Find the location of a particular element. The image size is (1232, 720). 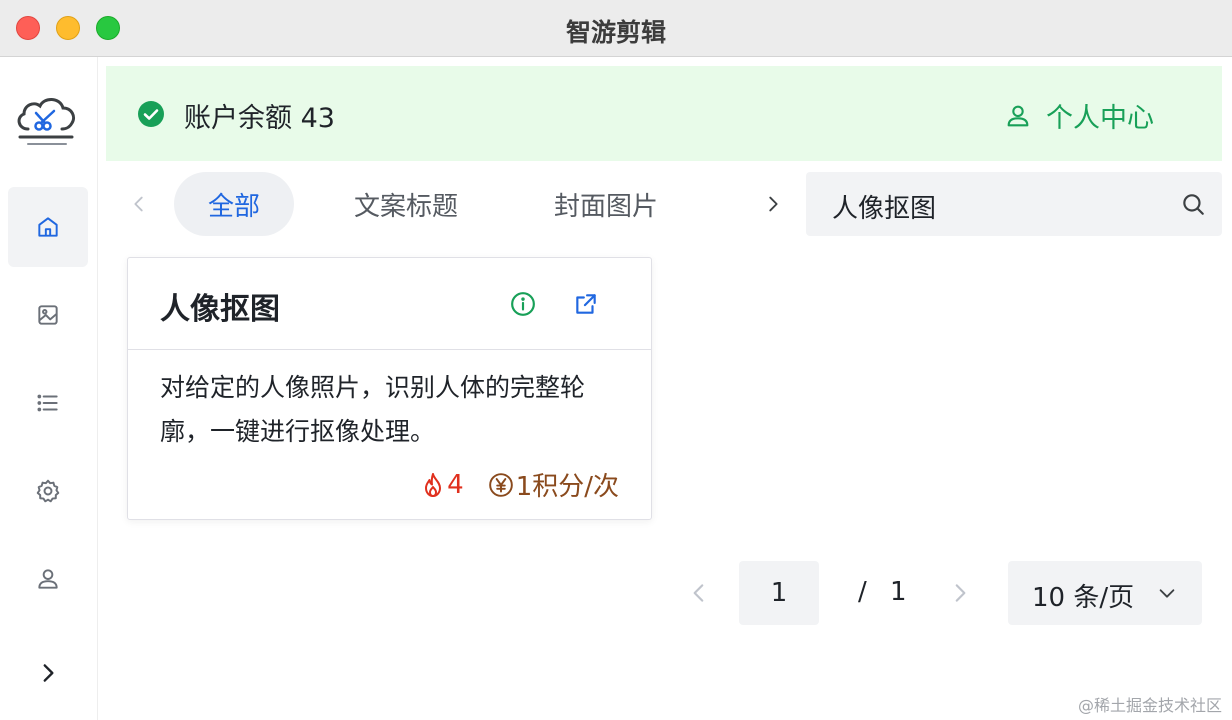

sidebar-item-settings is located at coordinates (48, 491).